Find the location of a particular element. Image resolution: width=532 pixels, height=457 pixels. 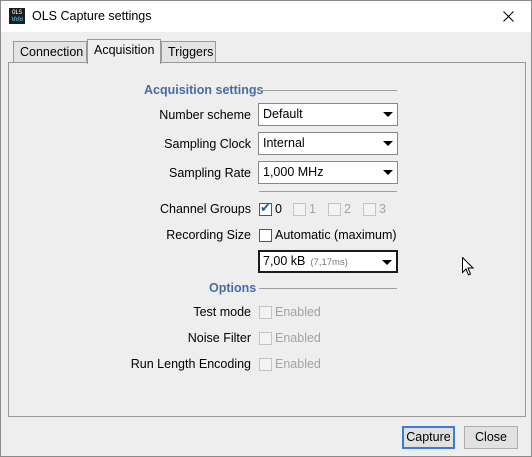

title-bar: OLS ꓤꓤꓤ OLS Capture settings is located at coordinates (266, 16).